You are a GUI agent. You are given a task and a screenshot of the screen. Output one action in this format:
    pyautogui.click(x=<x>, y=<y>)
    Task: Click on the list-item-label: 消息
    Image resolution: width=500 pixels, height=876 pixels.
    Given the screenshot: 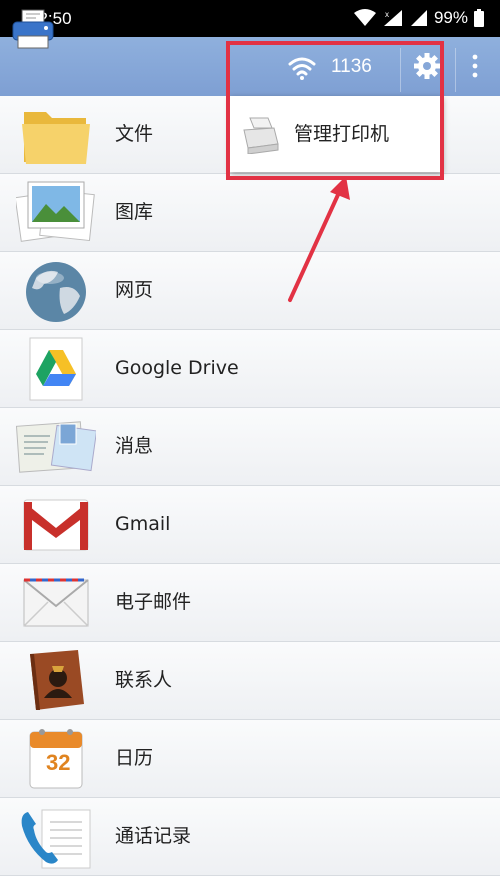 What is the action you would take?
    pyautogui.click(x=134, y=446)
    